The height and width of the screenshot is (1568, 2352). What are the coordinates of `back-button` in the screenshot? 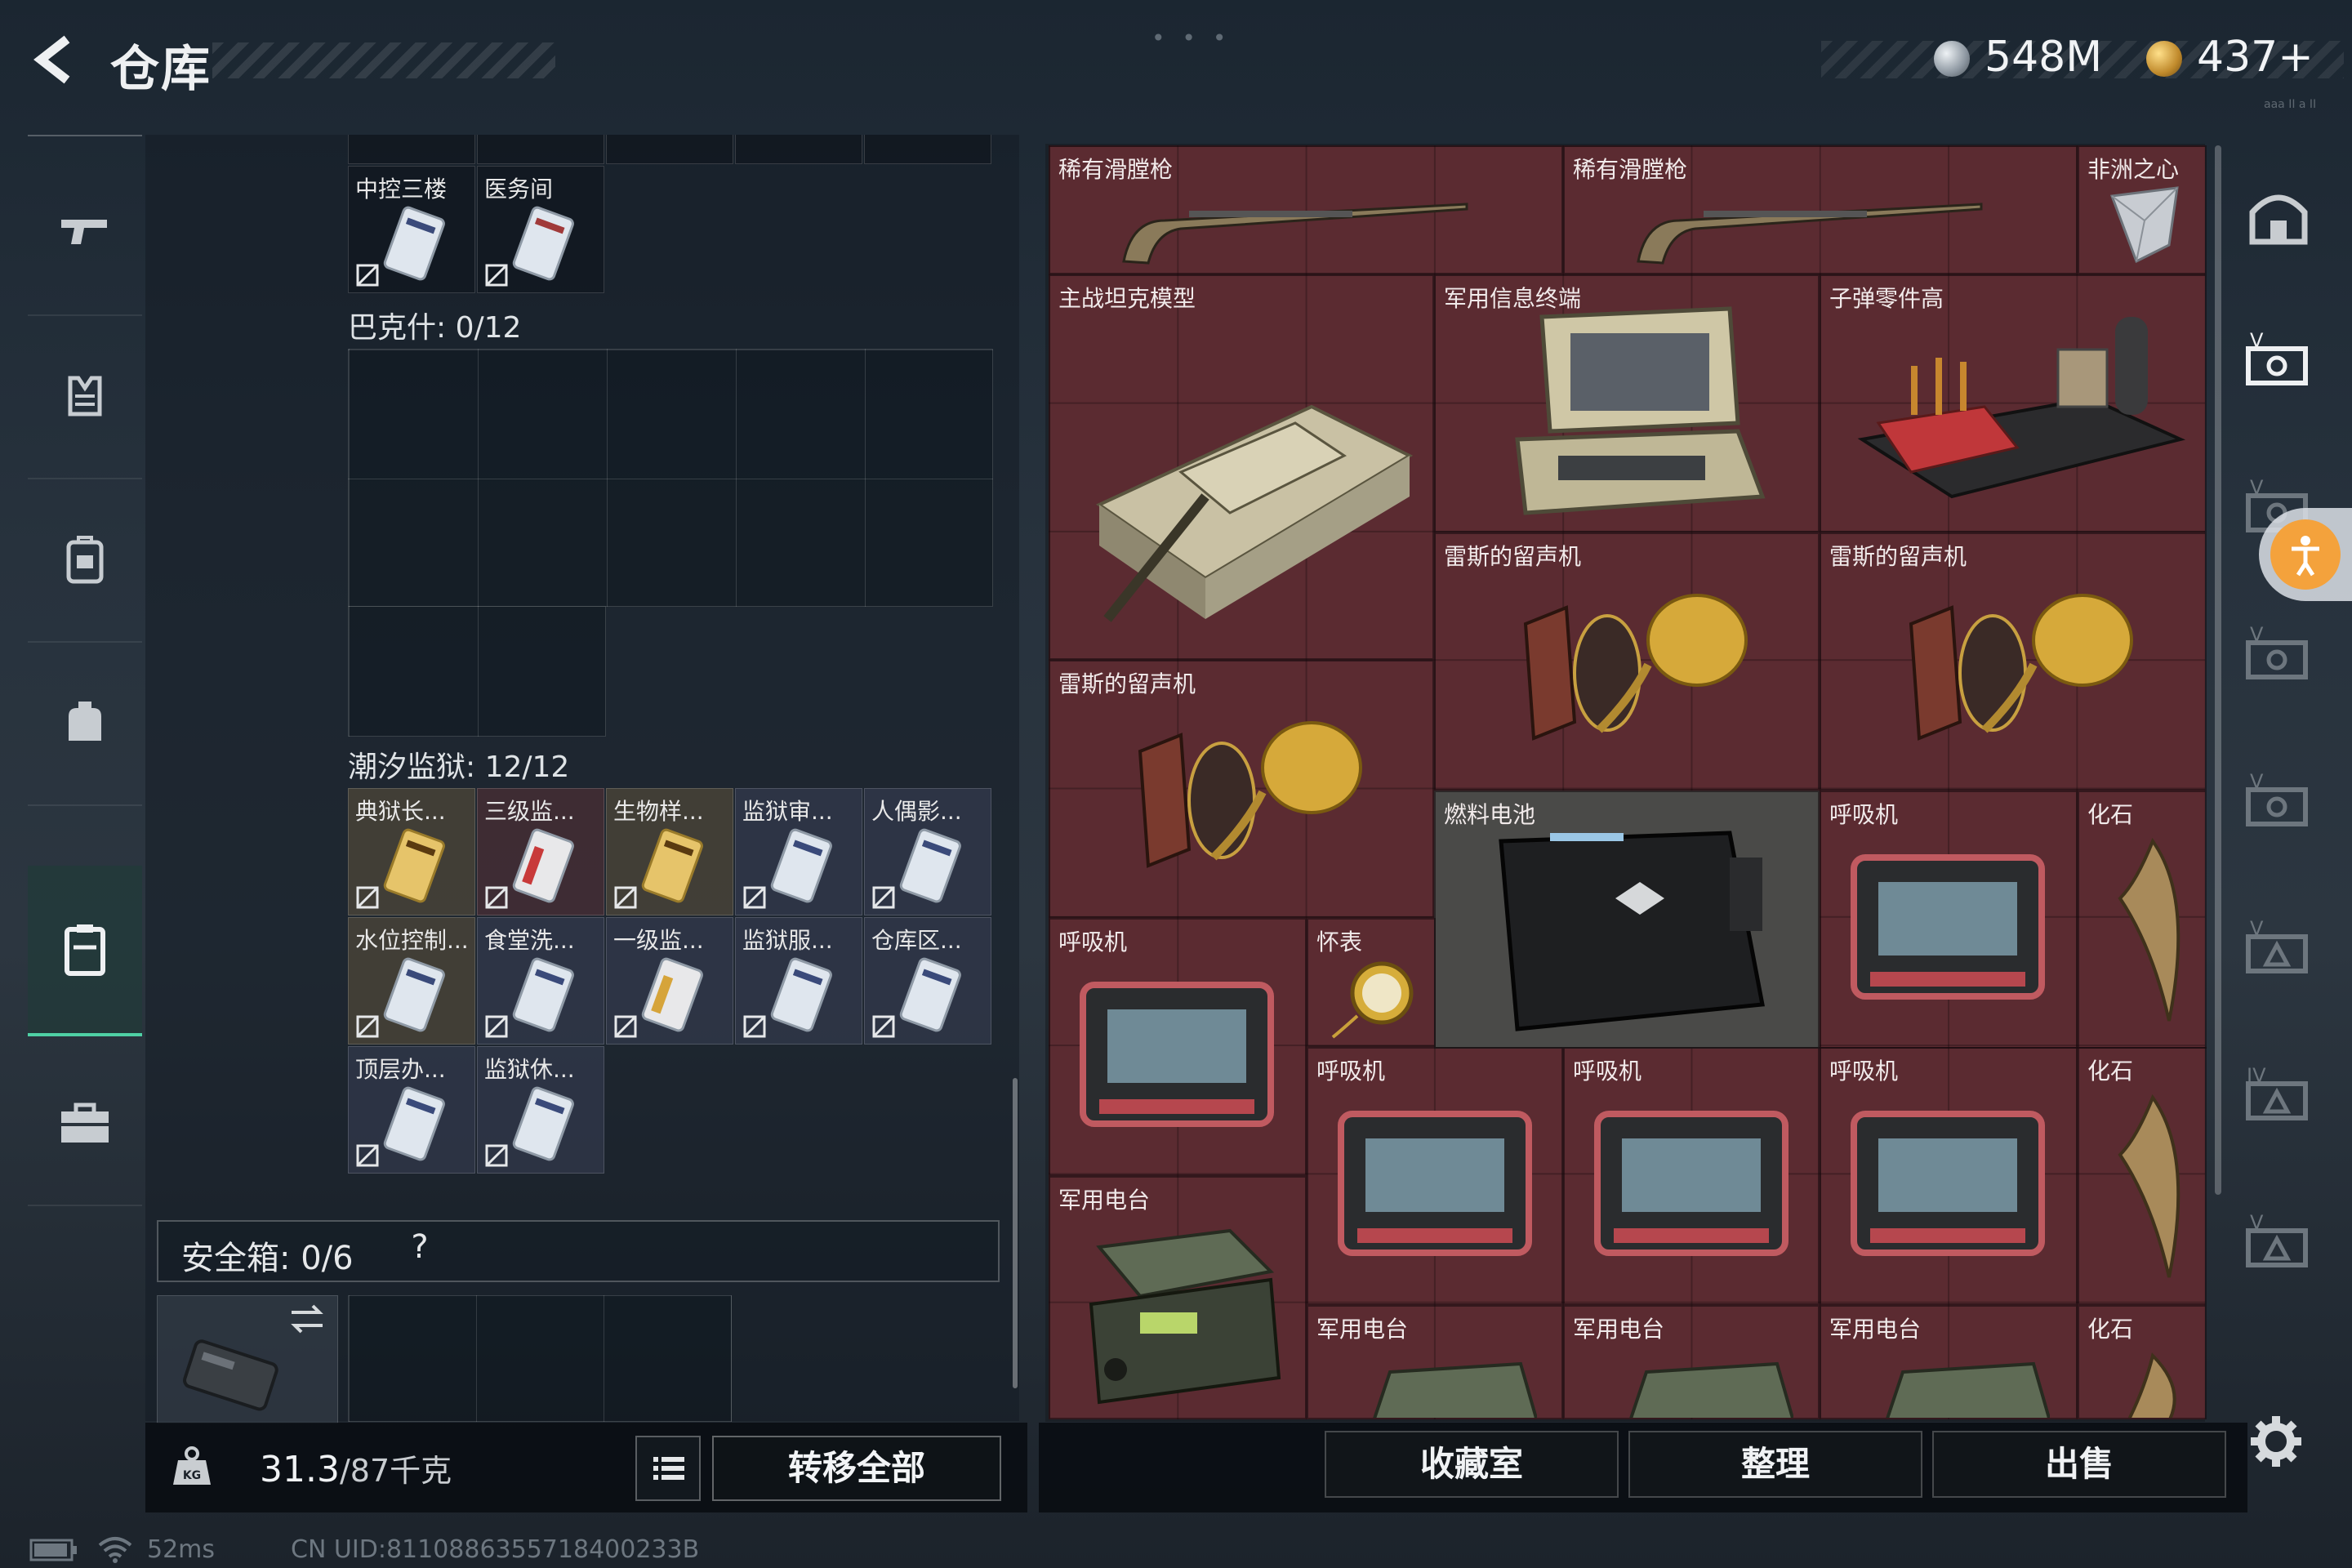 It's located at (54, 59).